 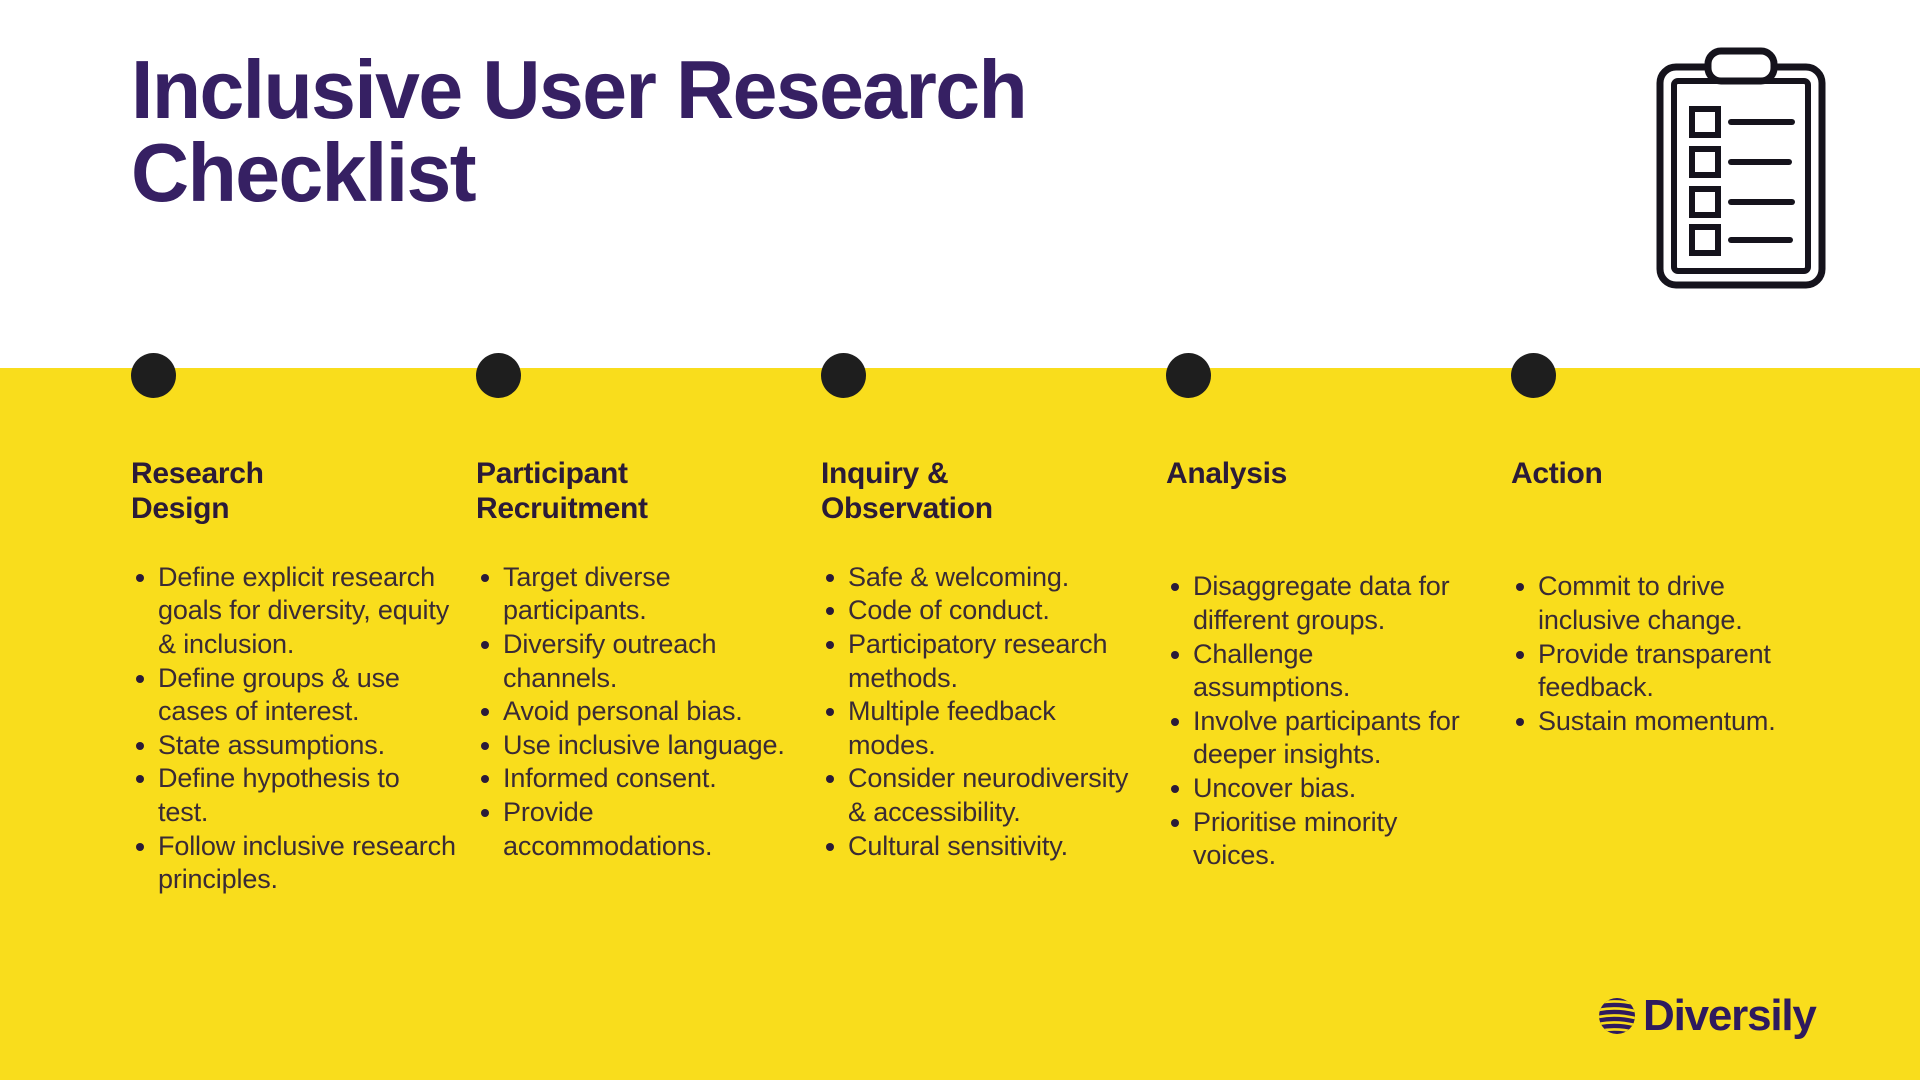 What do you see at coordinates (1226, 473) in the screenshot?
I see `column-heading: Analysis` at bounding box center [1226, 473].